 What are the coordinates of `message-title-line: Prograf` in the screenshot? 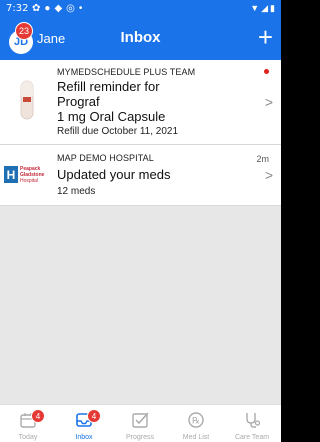 It's located at (78, 101).